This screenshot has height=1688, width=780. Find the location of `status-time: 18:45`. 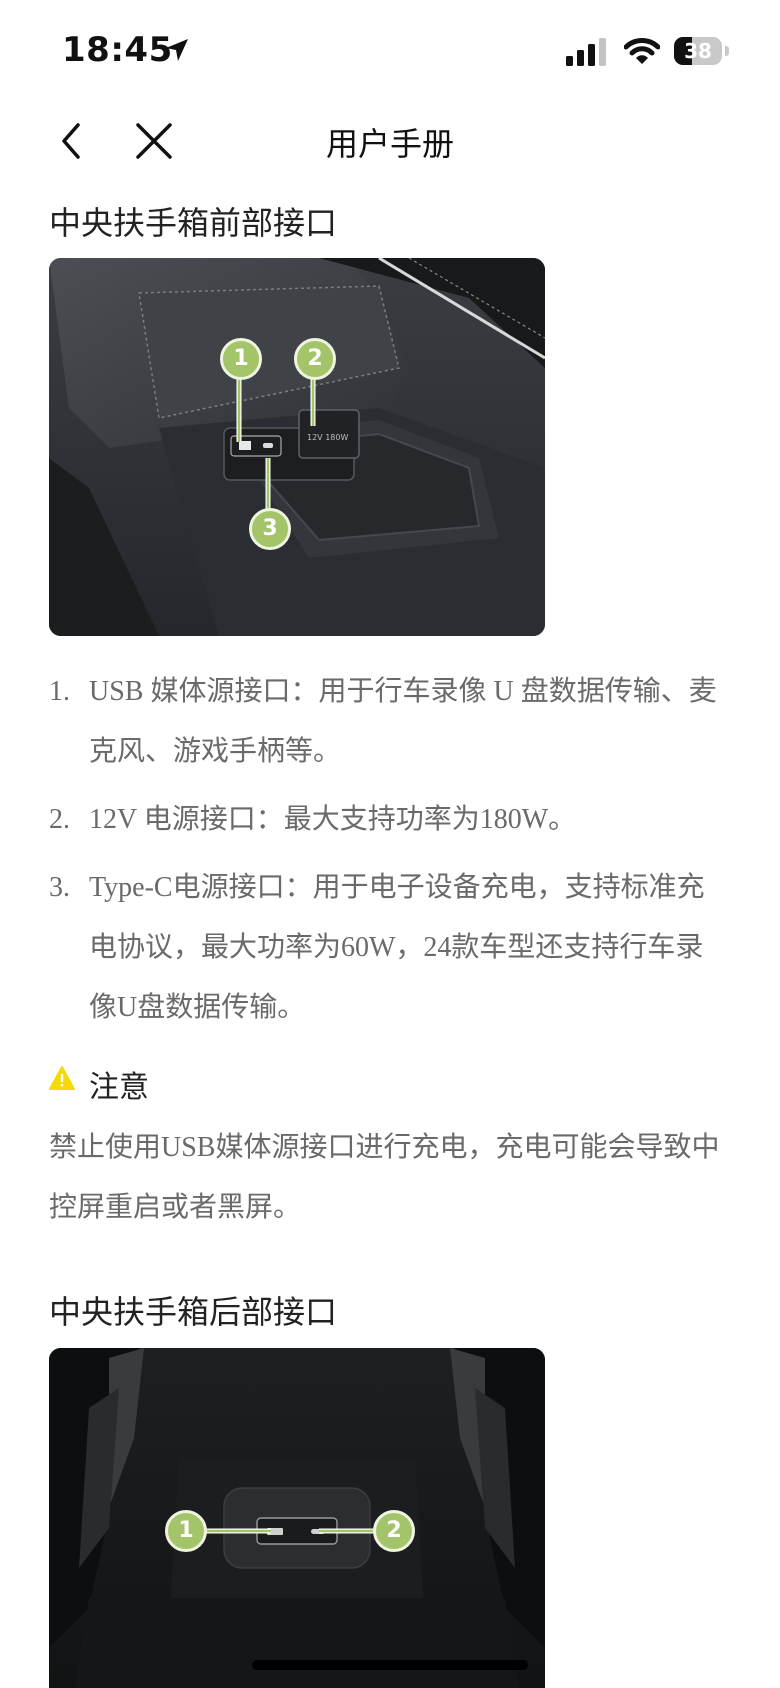

status-time: 18:45 is located at coordinates (117, 50).